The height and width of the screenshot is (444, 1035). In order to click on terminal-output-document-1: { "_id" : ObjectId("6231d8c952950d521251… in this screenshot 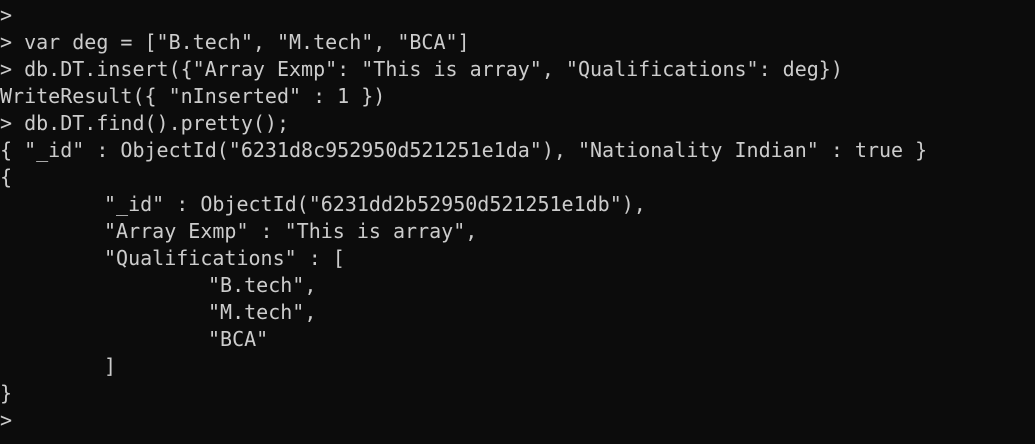, I will do `click(464, 150)`.